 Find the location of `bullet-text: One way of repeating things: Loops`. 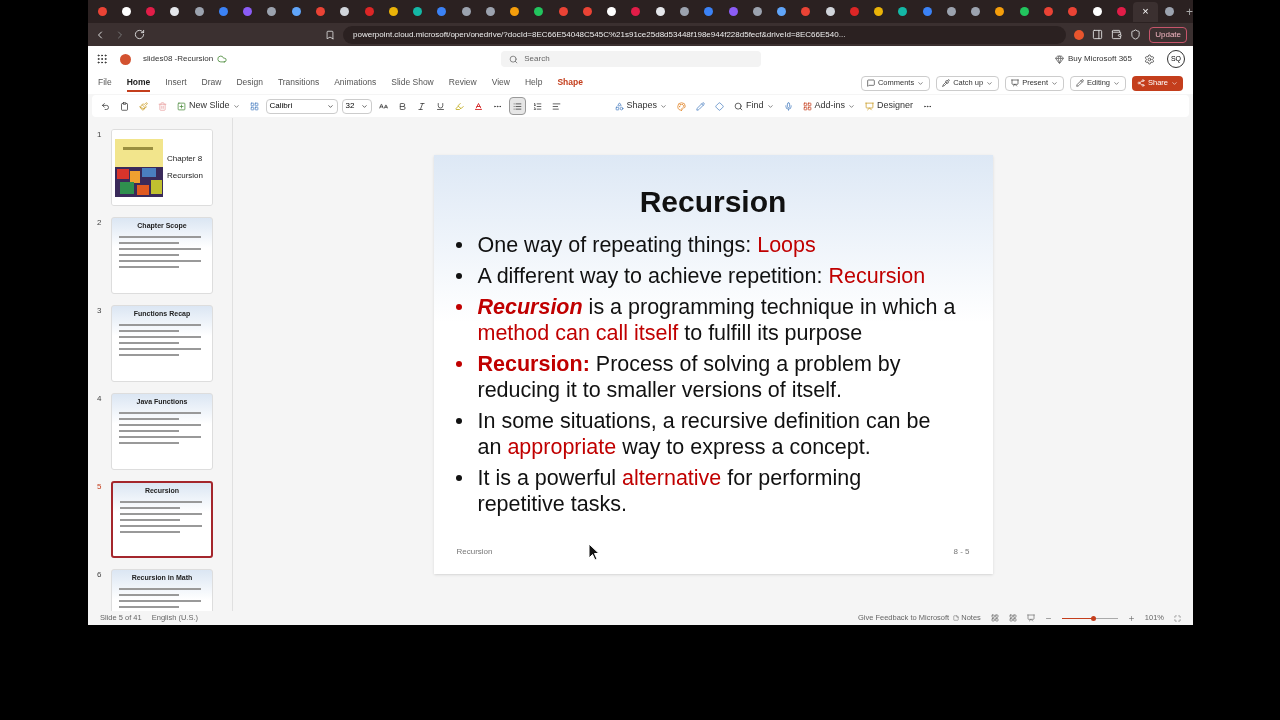

bullet-text: One way of repeating things: Loops is located at coordinates (646, 245).